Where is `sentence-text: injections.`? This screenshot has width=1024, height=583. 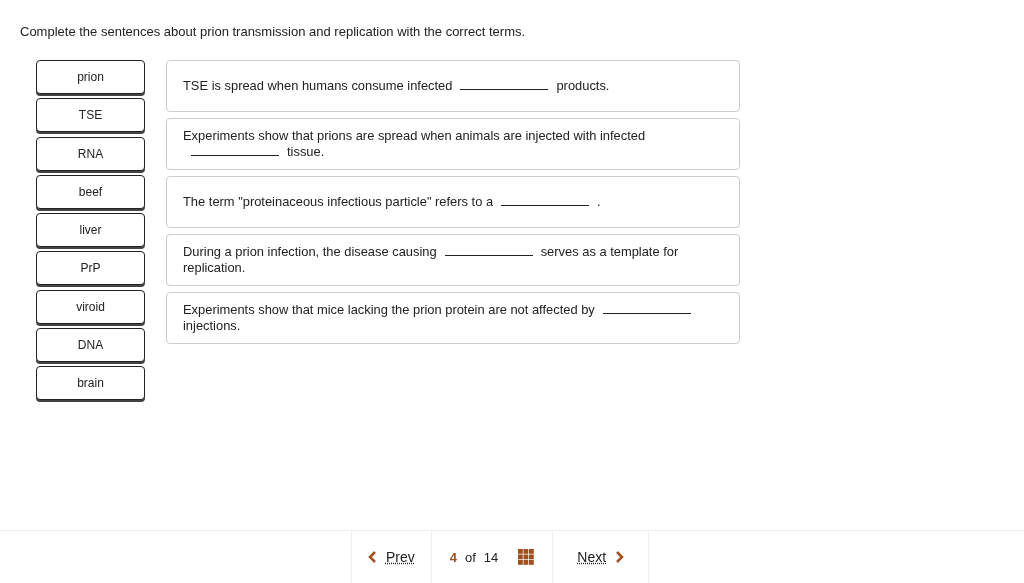 sentence-text: injections. is located at coordinates (212, 325).